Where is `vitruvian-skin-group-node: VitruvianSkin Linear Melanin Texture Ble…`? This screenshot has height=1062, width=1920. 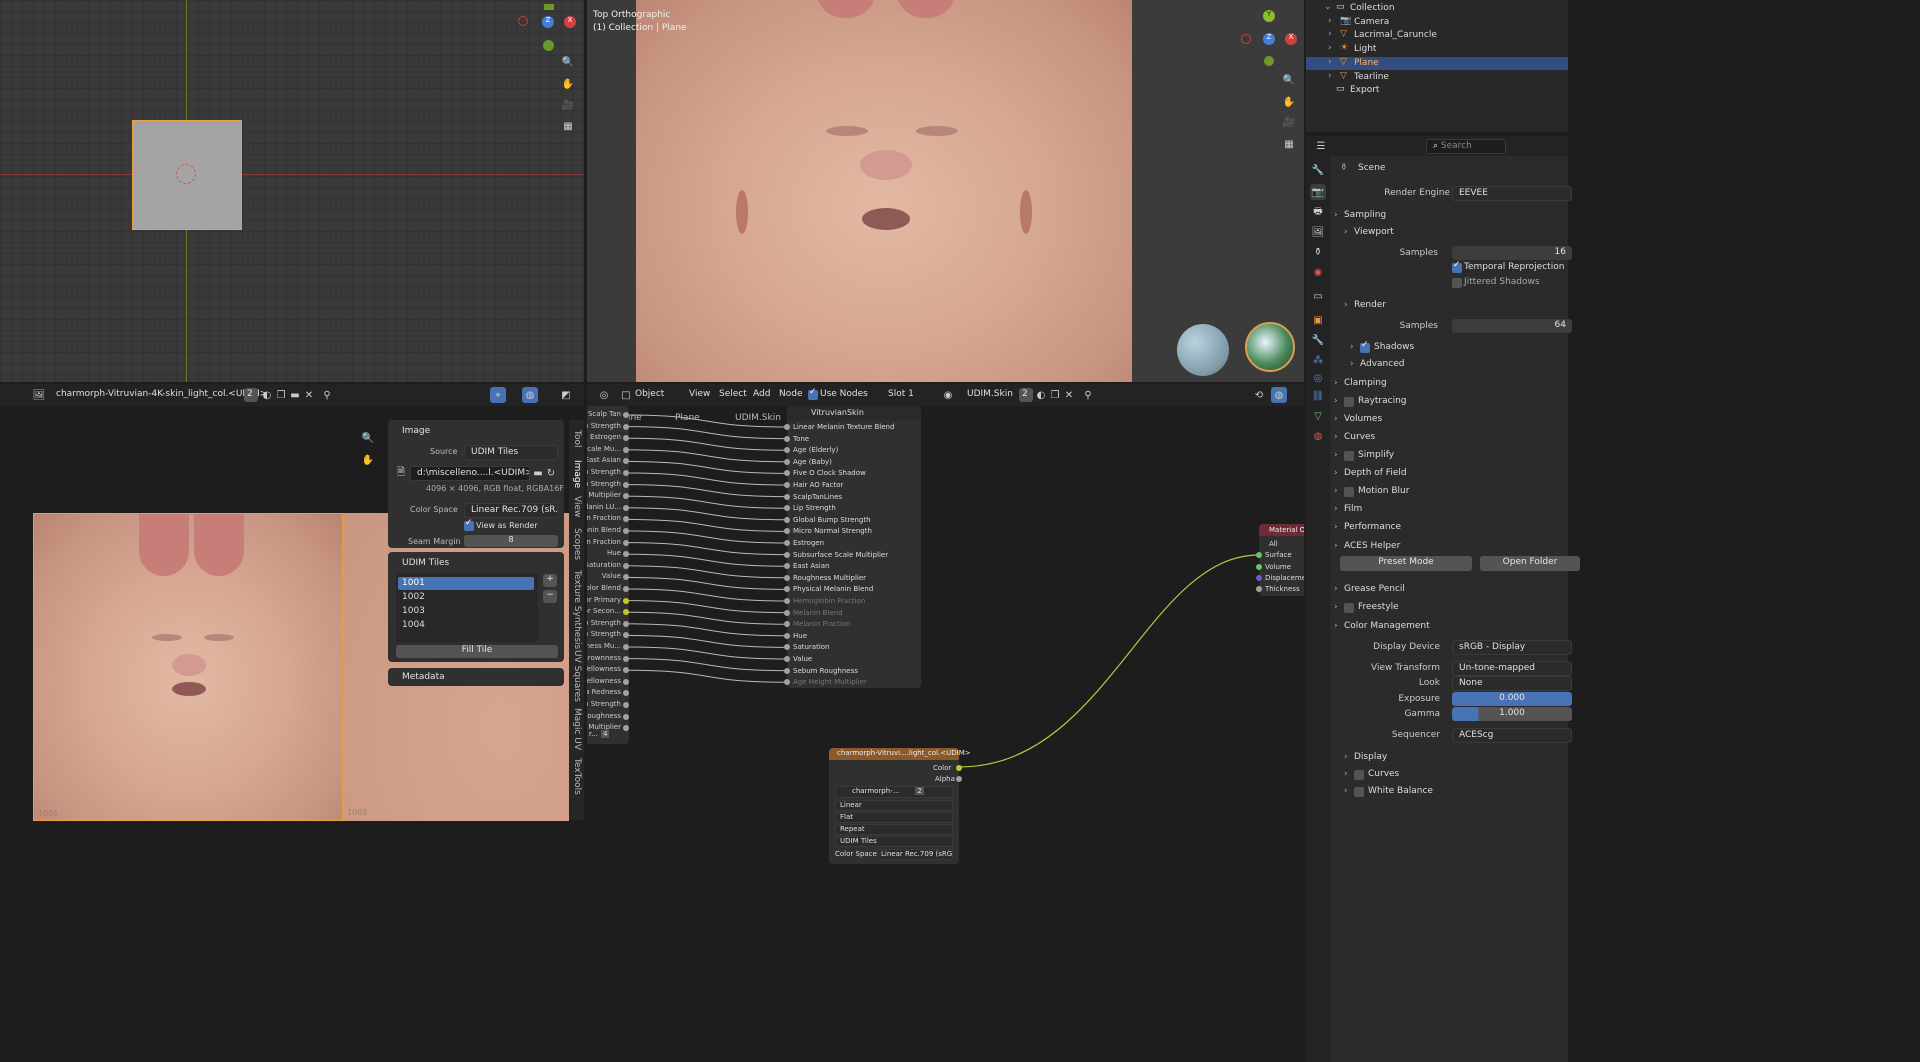 vitruvian-skin-group-node: VitruvianSkin Linear Melanin Texture Ble… is located at coordinates (852, 547).